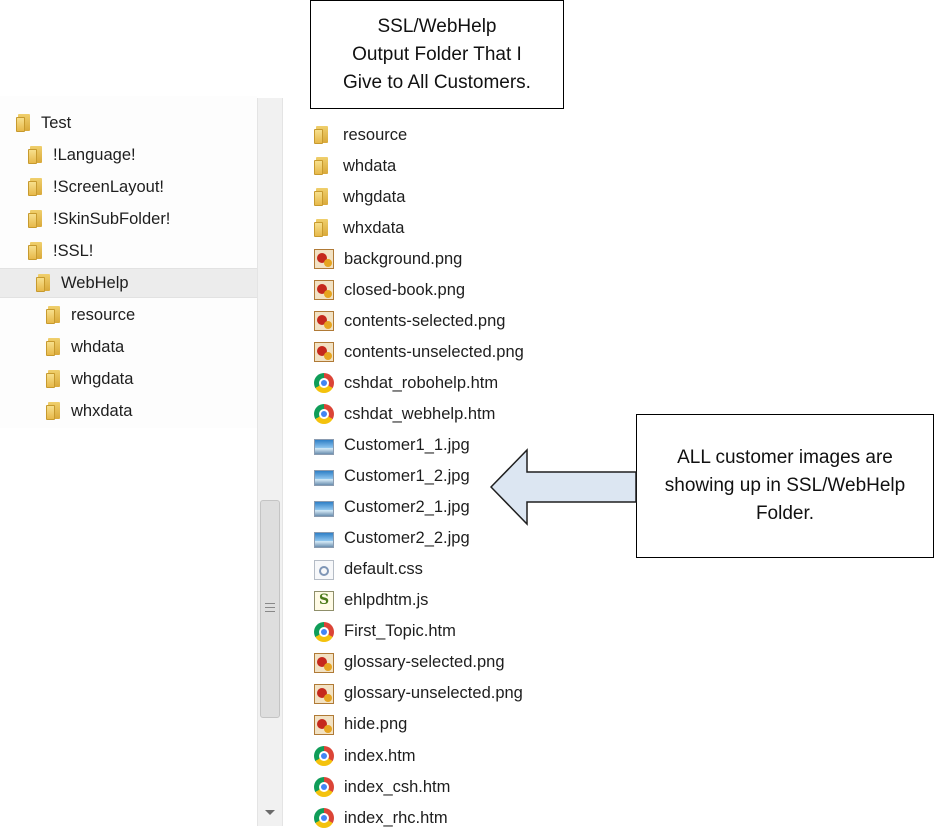 Image resolution: width=934 pixels, height=833 pixels. I want to click on file-item: Customer1_1.jpg, so click(392, 446).